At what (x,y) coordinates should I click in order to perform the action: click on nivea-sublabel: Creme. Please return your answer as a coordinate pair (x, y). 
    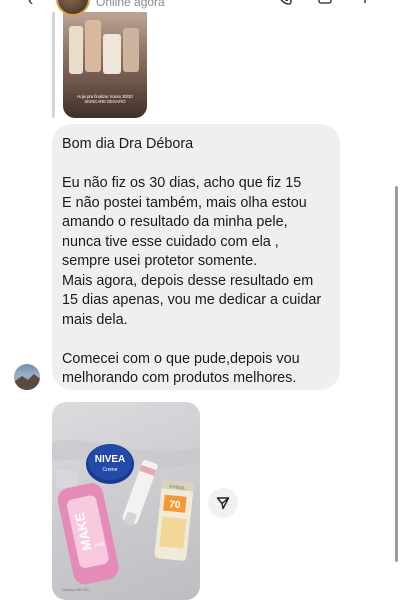
    Looking at the image, I should click on (109, 470).